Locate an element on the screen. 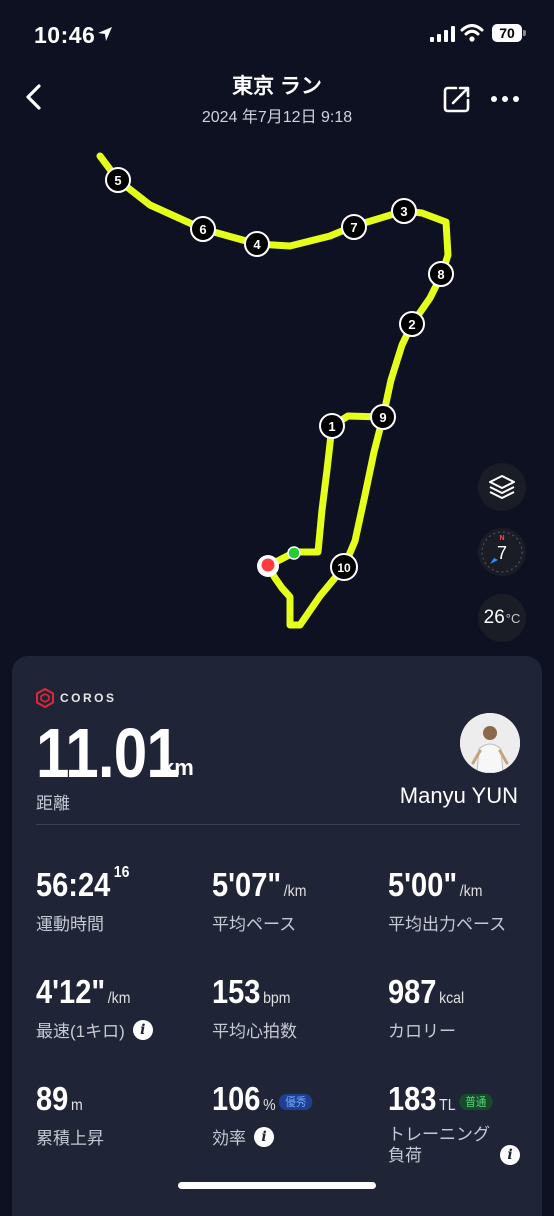 The image size is (554, 1216). user-name: Manyu YUN is located at coordinates (458, 795).